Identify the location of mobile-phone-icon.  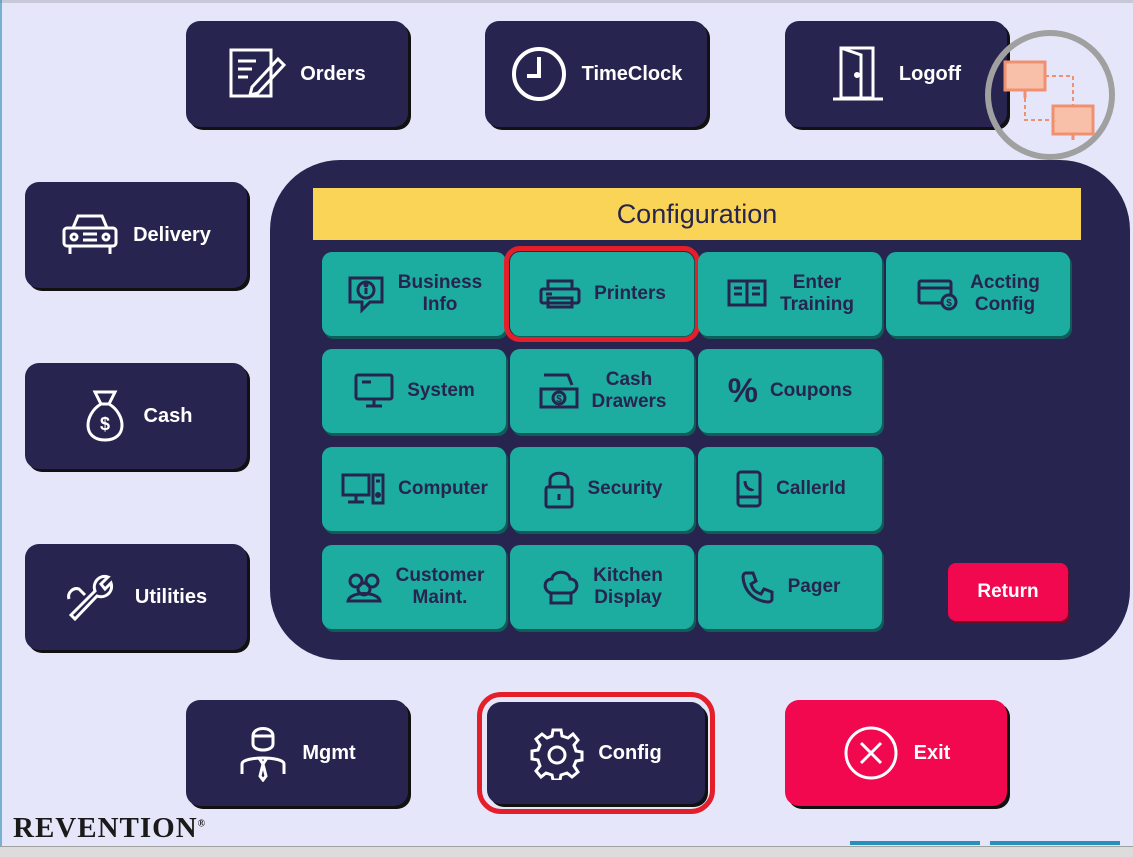
(749, 489).